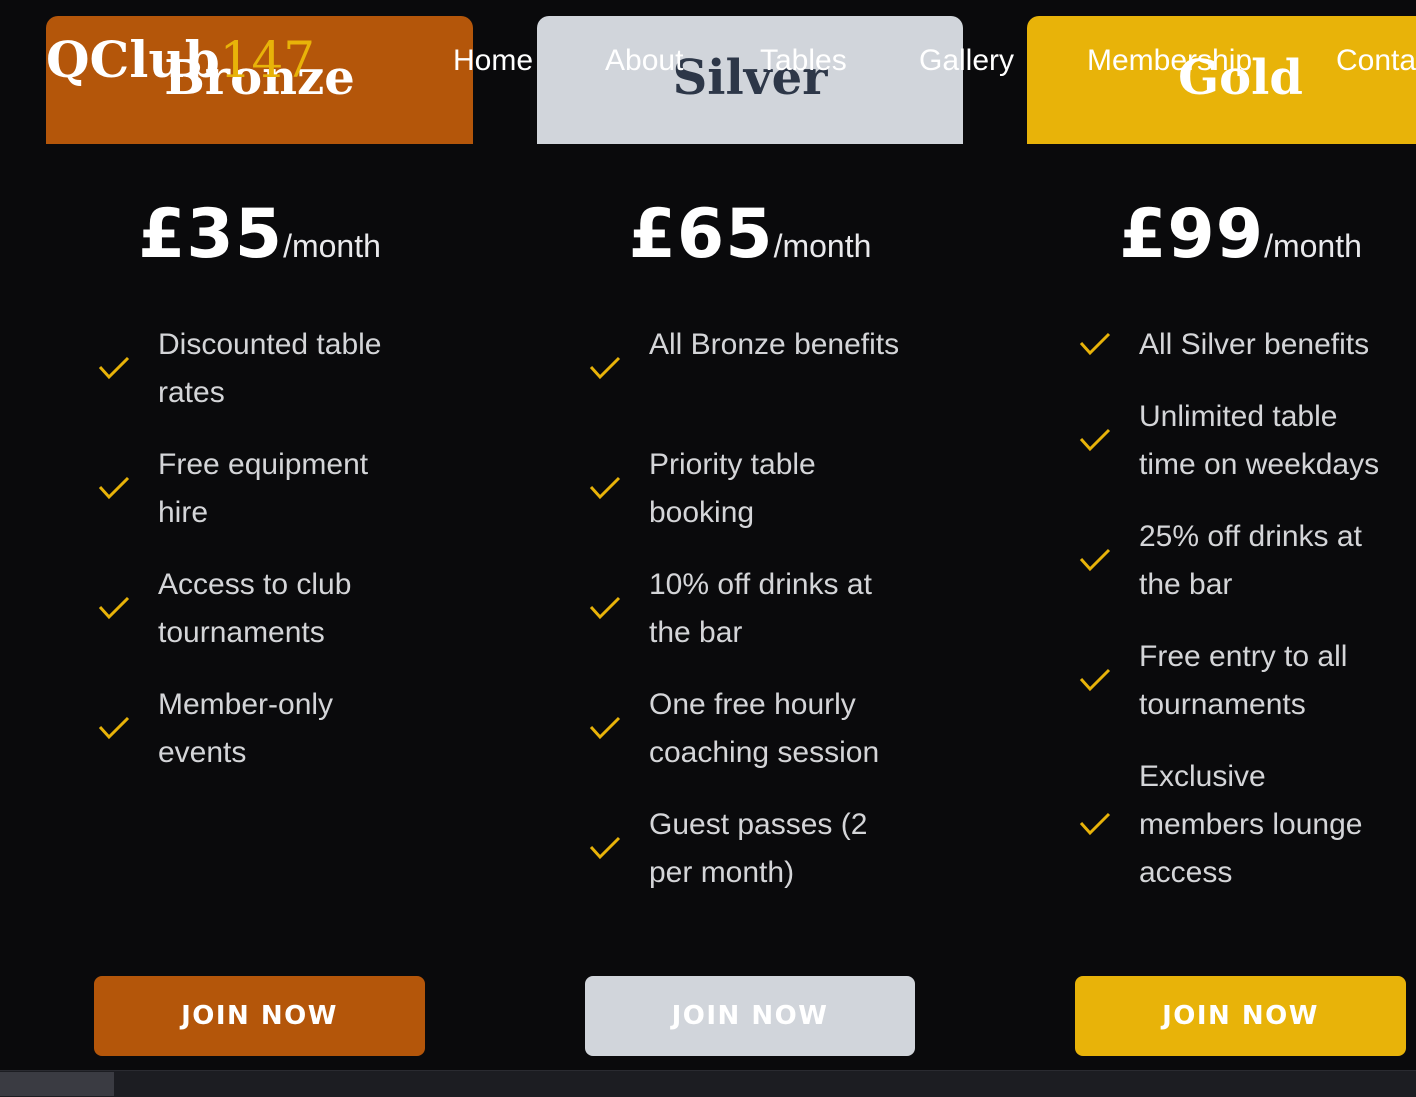 This screenshot has height=1097, width=1416. What do you see at coordinates (267, 60) in the screenshot?
I see `logo-number: 147` at bounding box center [267, 60].